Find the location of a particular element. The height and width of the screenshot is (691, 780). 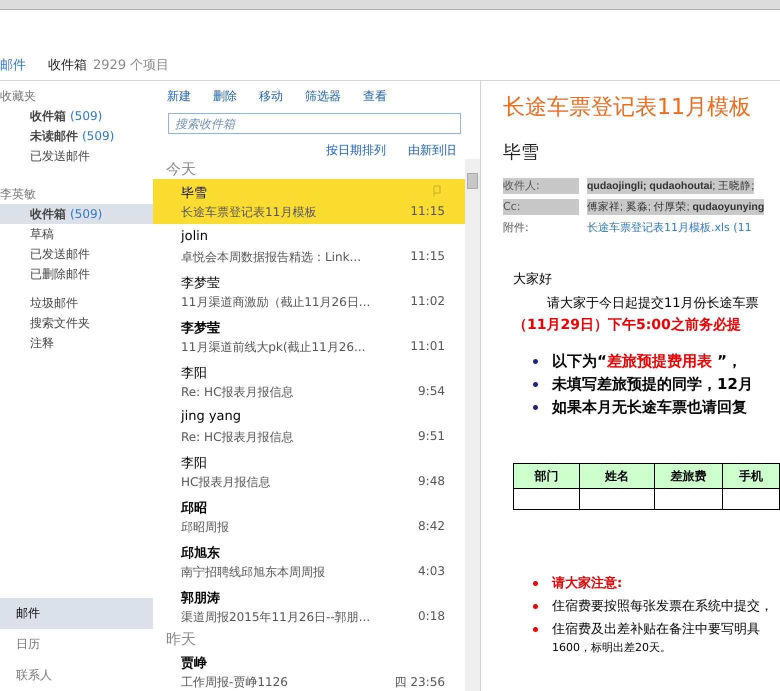

table-header: 差旅费 is located at coordinates (688, 476).